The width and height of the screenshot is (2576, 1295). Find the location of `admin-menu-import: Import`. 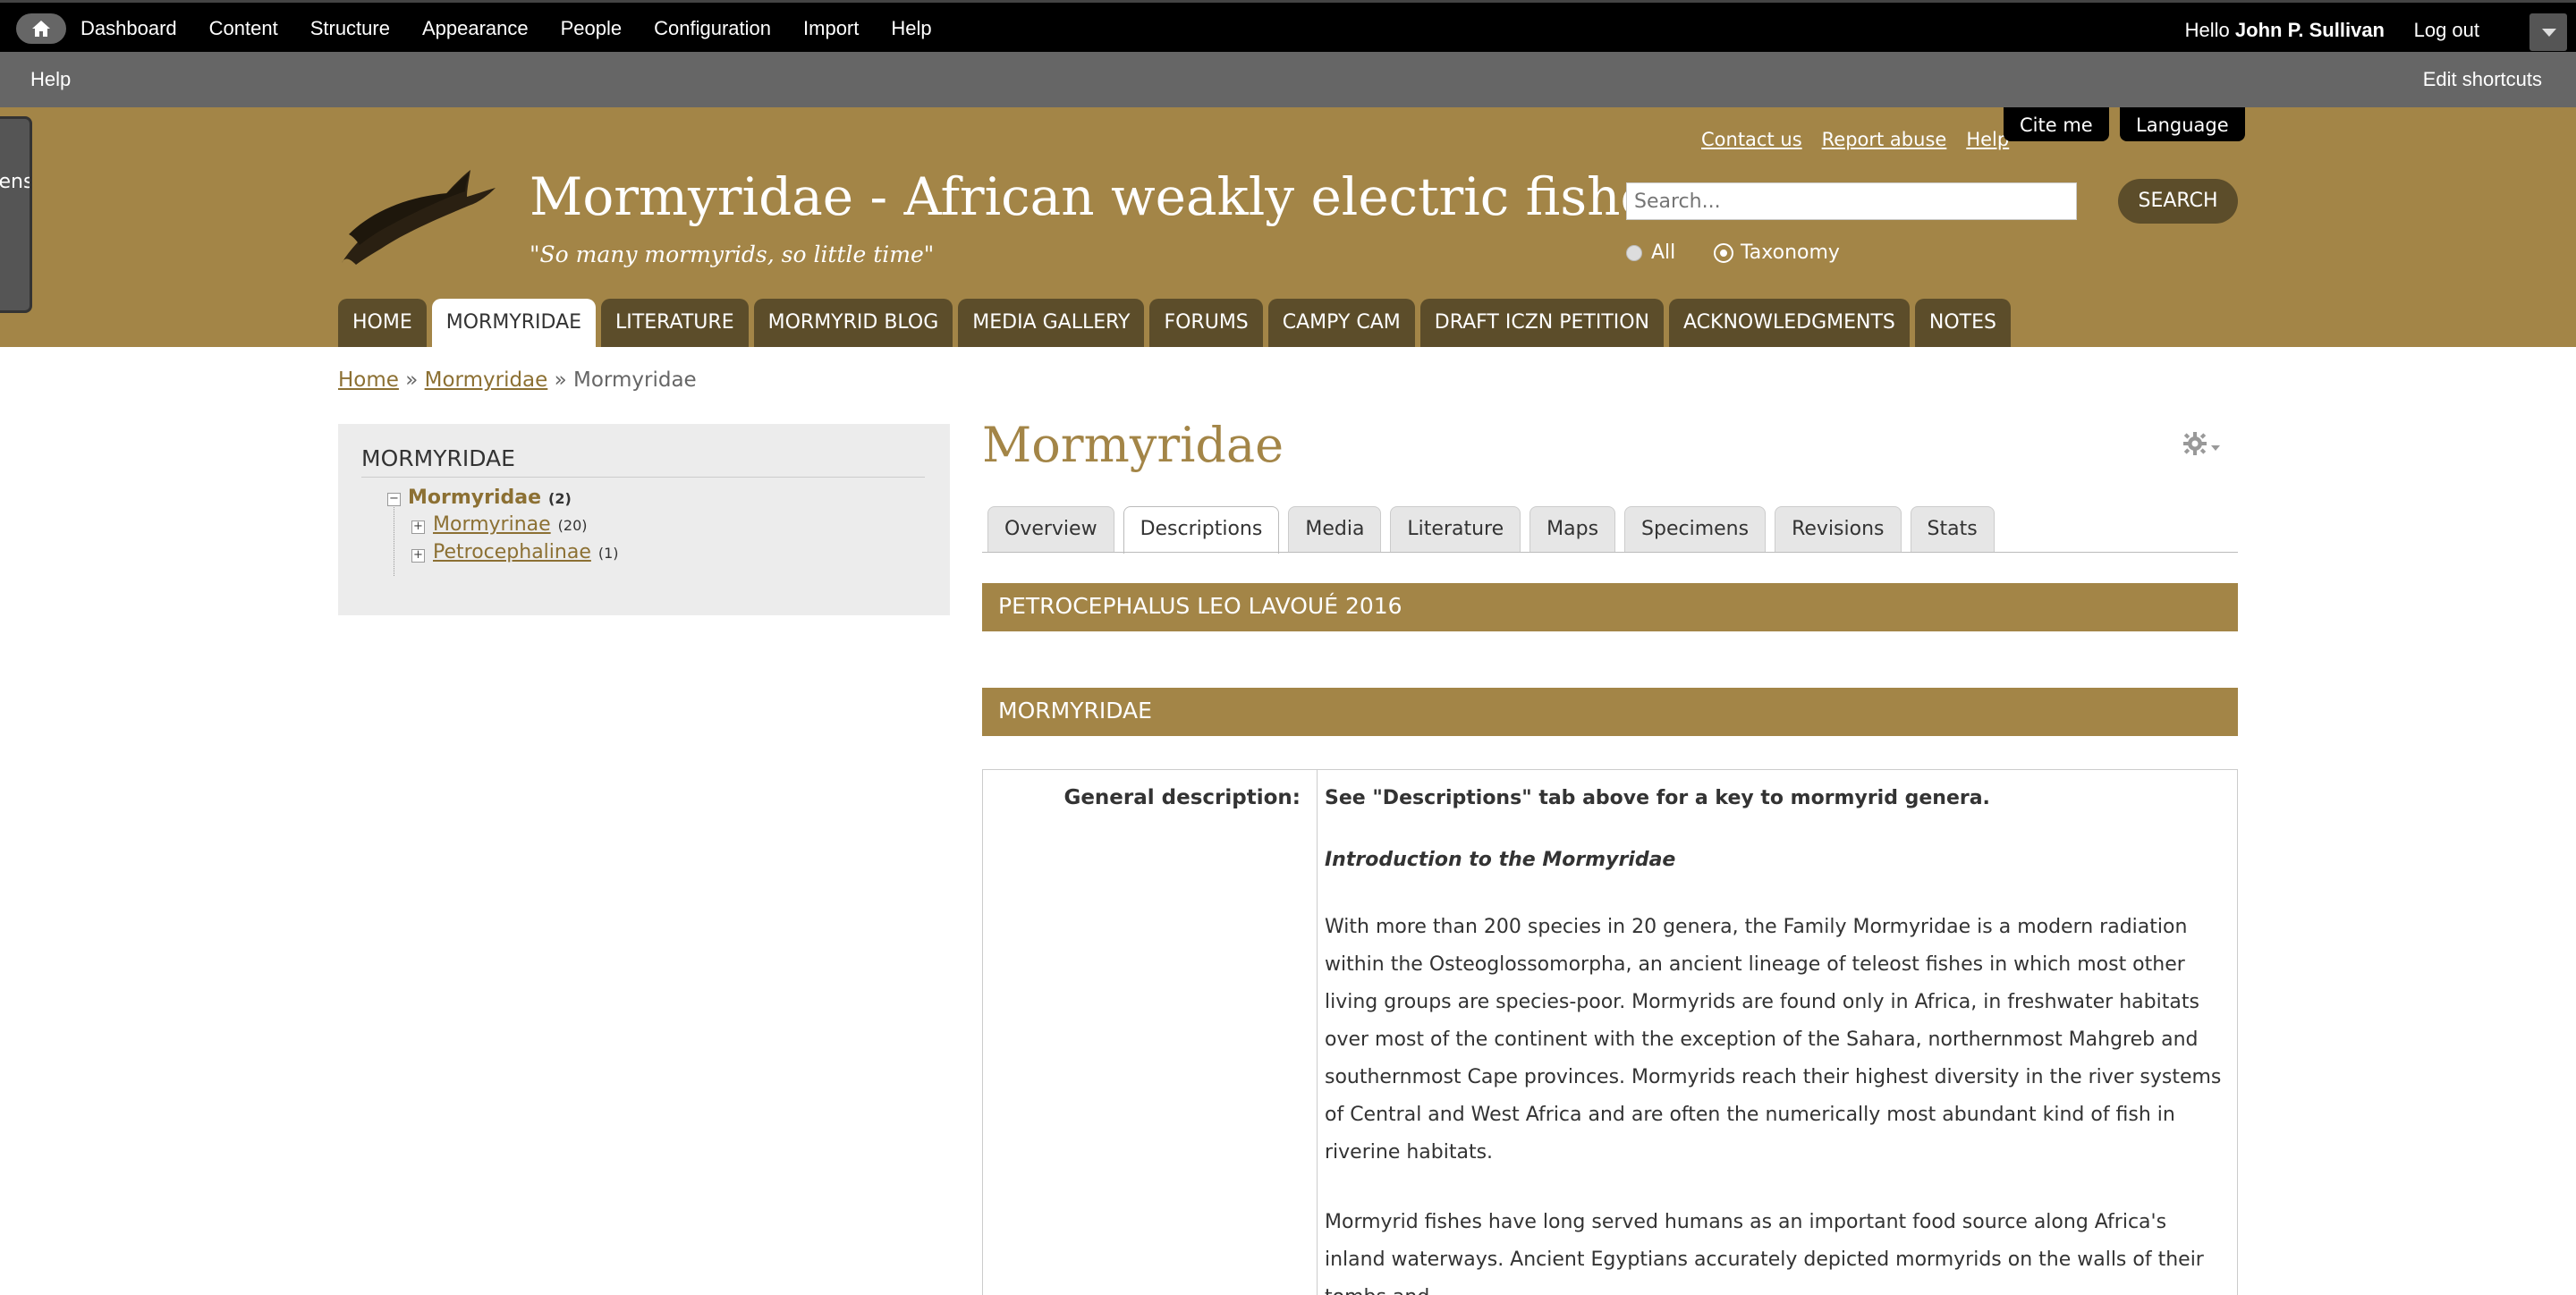

admin-menu-import: Import is located at coordinates (831, 28).